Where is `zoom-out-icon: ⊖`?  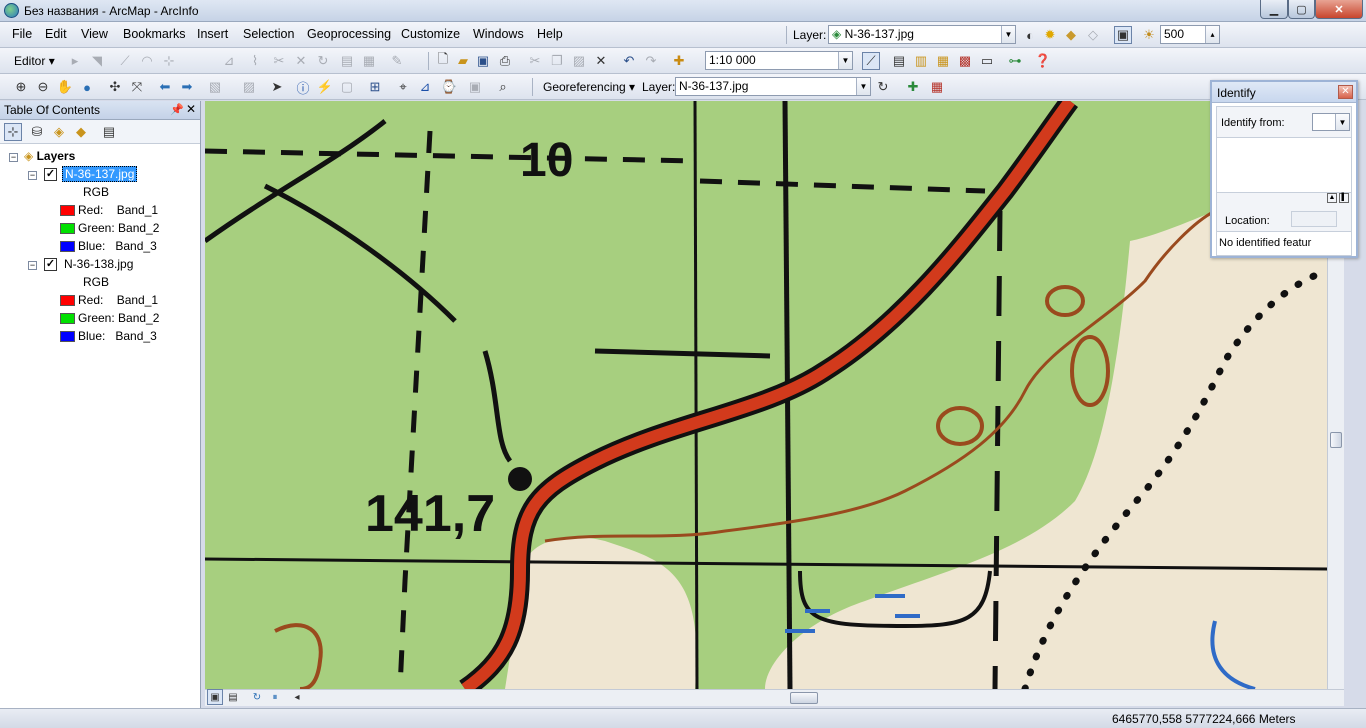
zoom-out-icon: ⊖ is located at coordinates (43, 87).